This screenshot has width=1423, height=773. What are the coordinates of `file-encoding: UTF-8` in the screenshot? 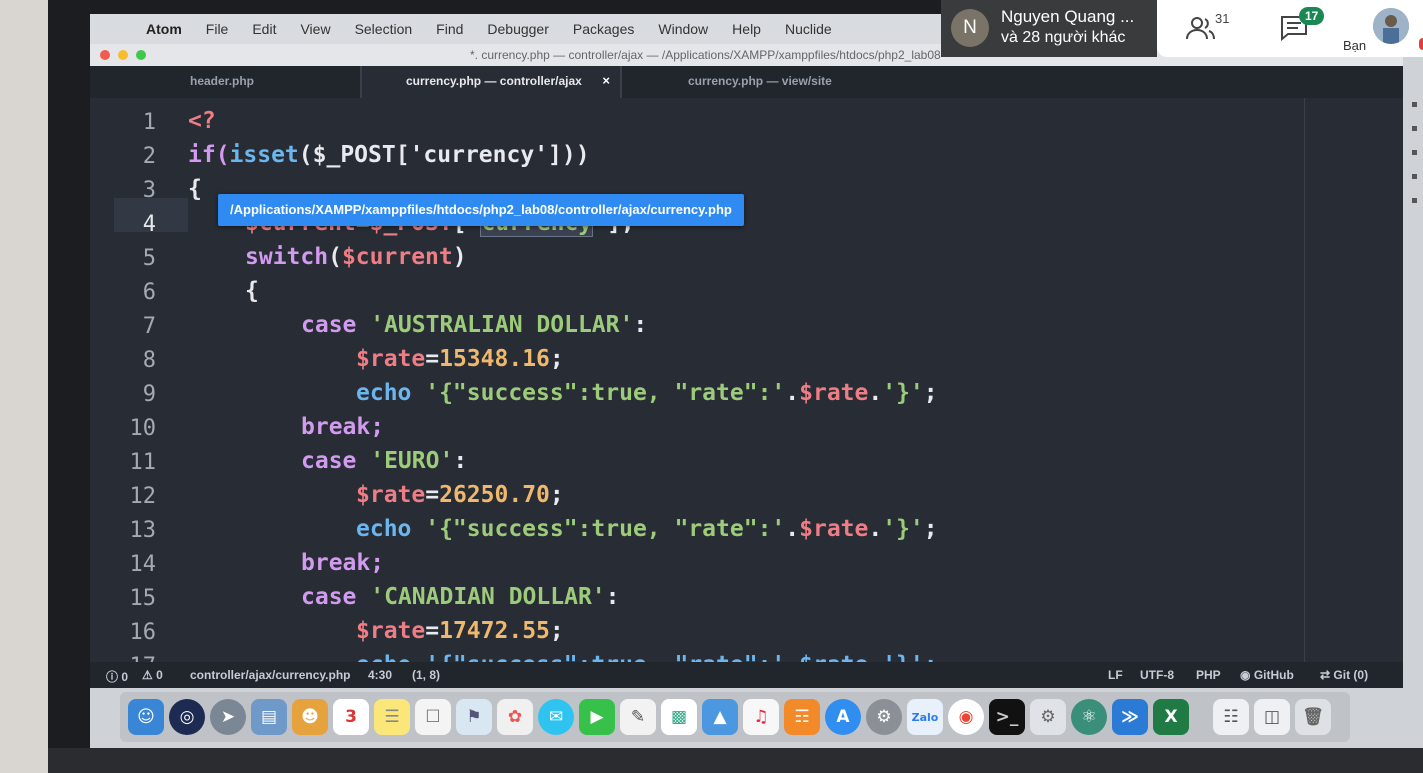 It's located at (1157, 675).